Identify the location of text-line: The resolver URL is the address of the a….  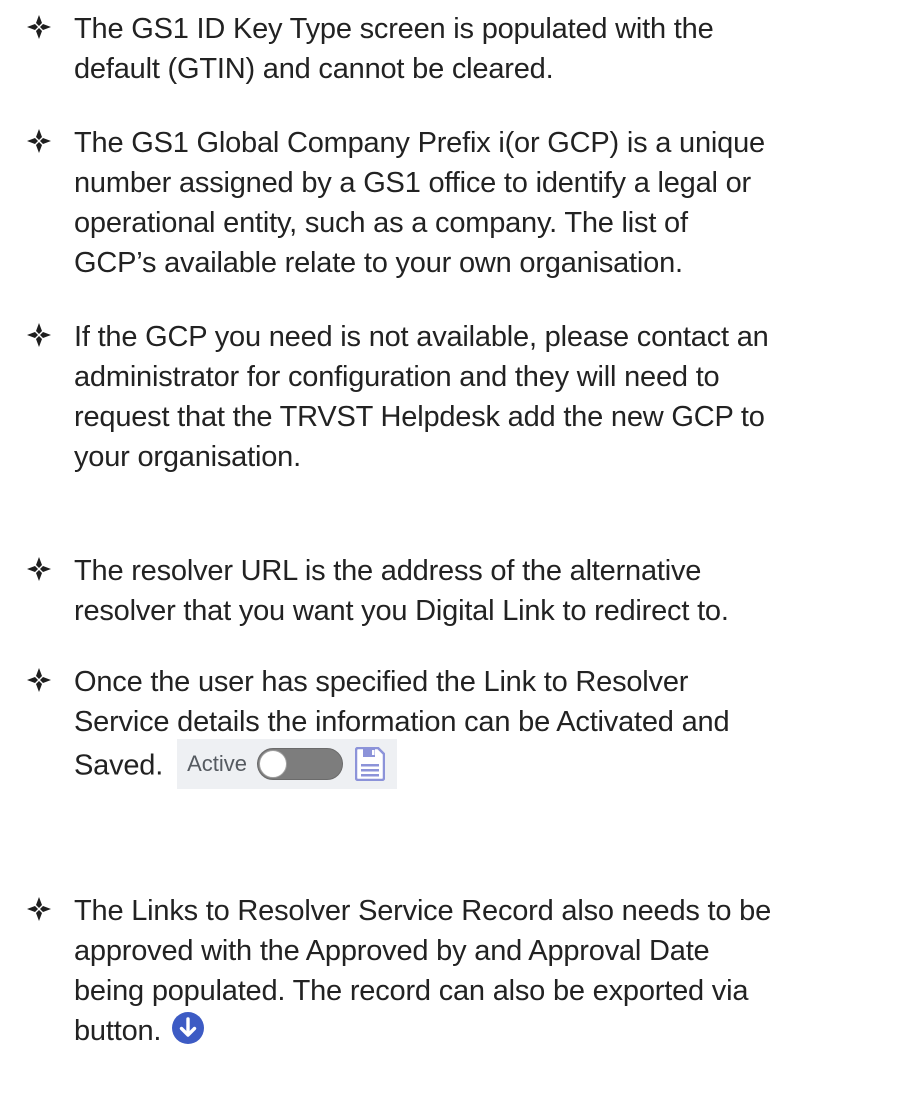
(388, 571).